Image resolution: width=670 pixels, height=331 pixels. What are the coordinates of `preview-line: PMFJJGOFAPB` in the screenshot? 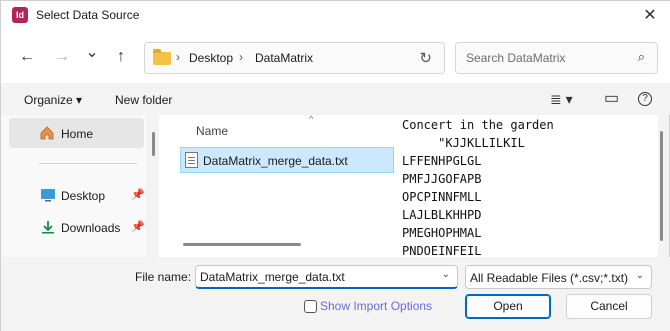 It's located at (442, 179).